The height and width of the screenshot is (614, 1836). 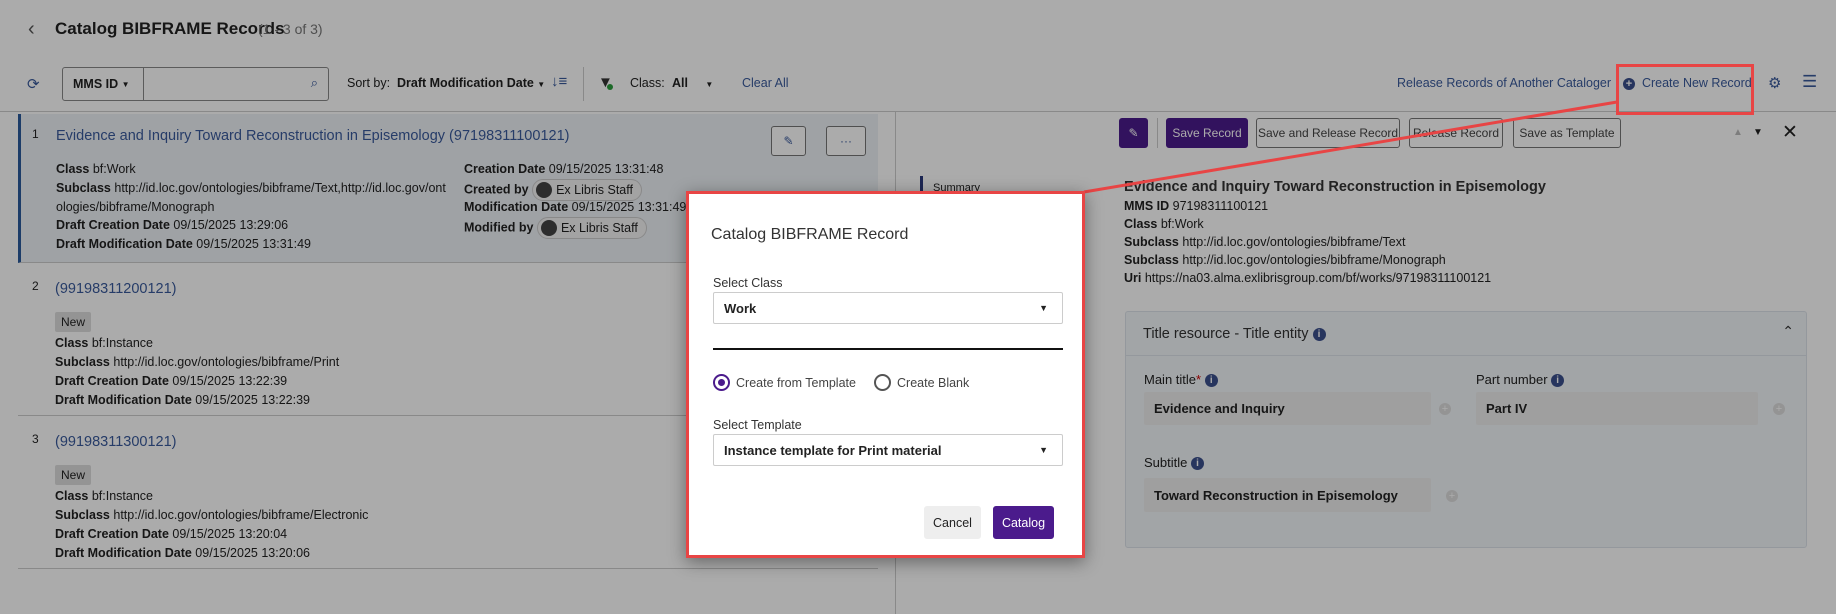 I want to click on select-template-dropdown: Instance template for Print material ▼, so click(x=888, y=450).